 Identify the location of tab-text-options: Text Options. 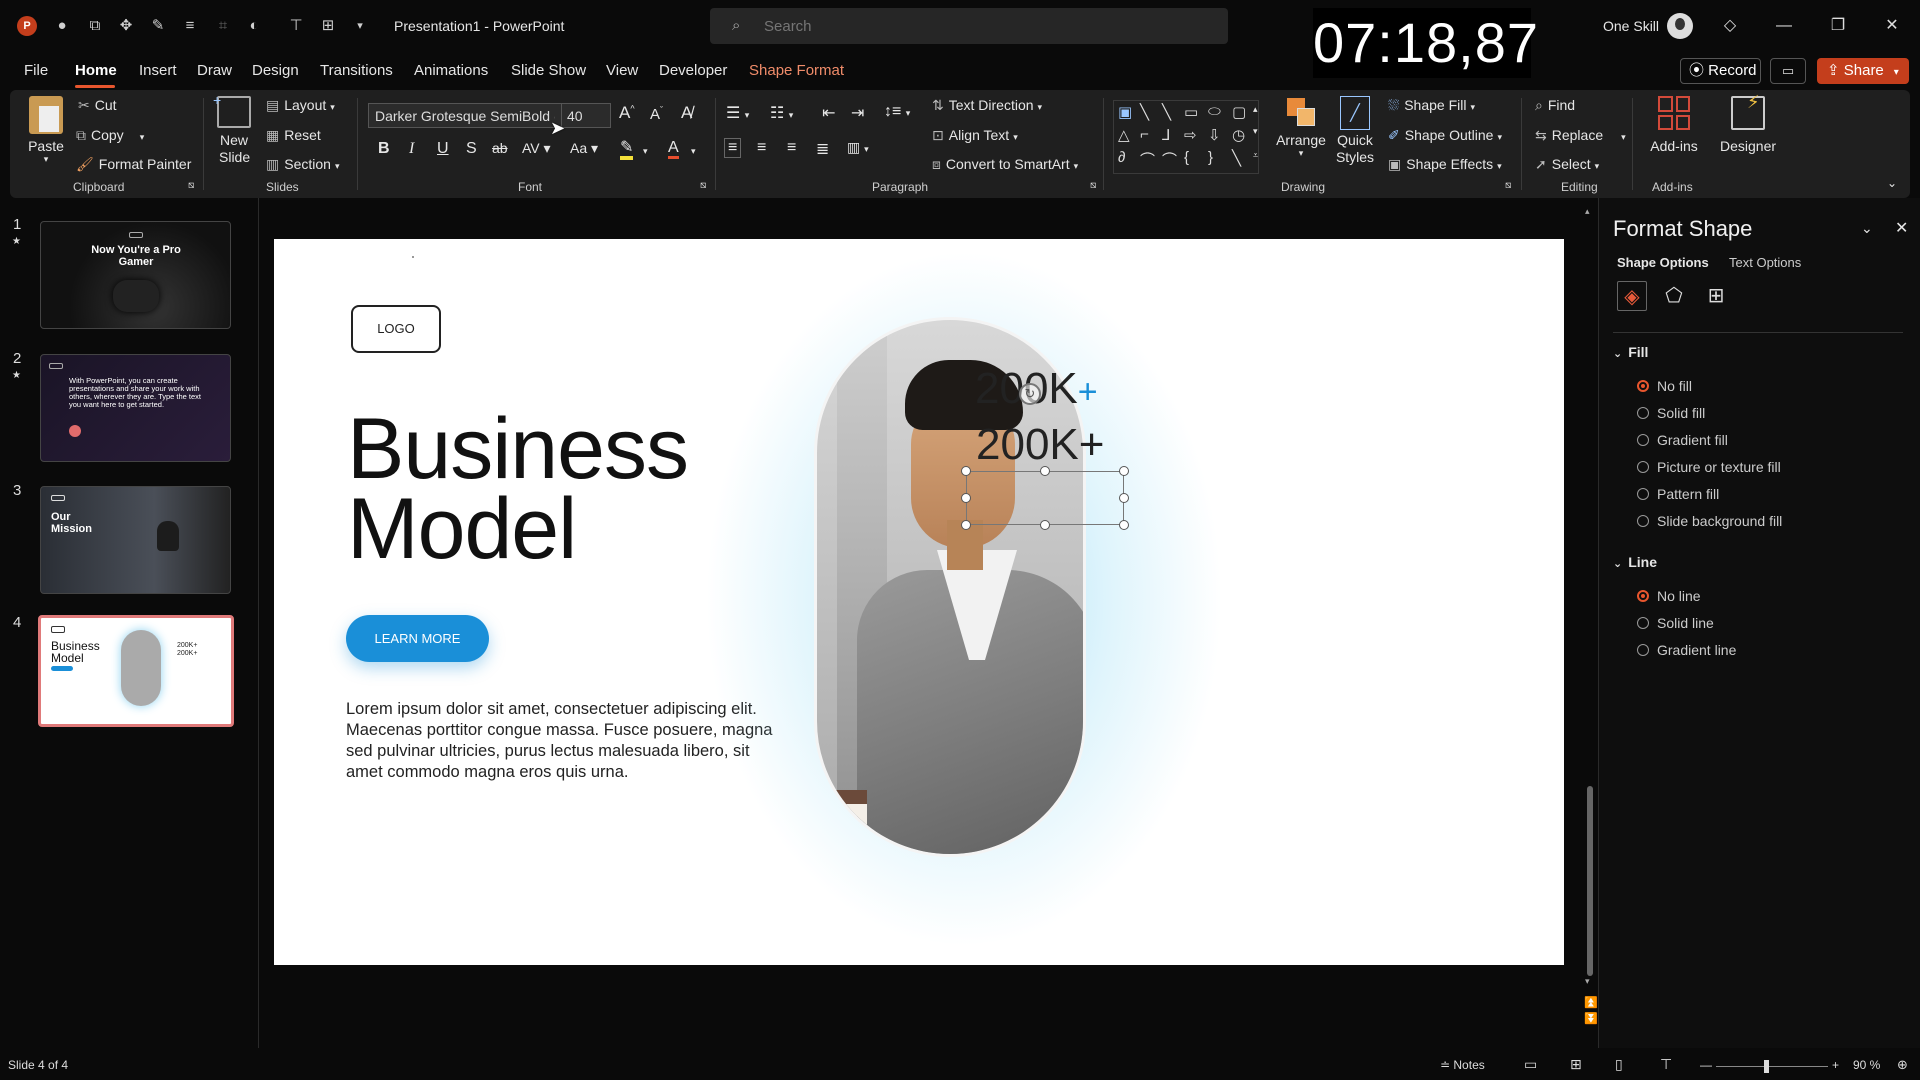
(1765, 262).